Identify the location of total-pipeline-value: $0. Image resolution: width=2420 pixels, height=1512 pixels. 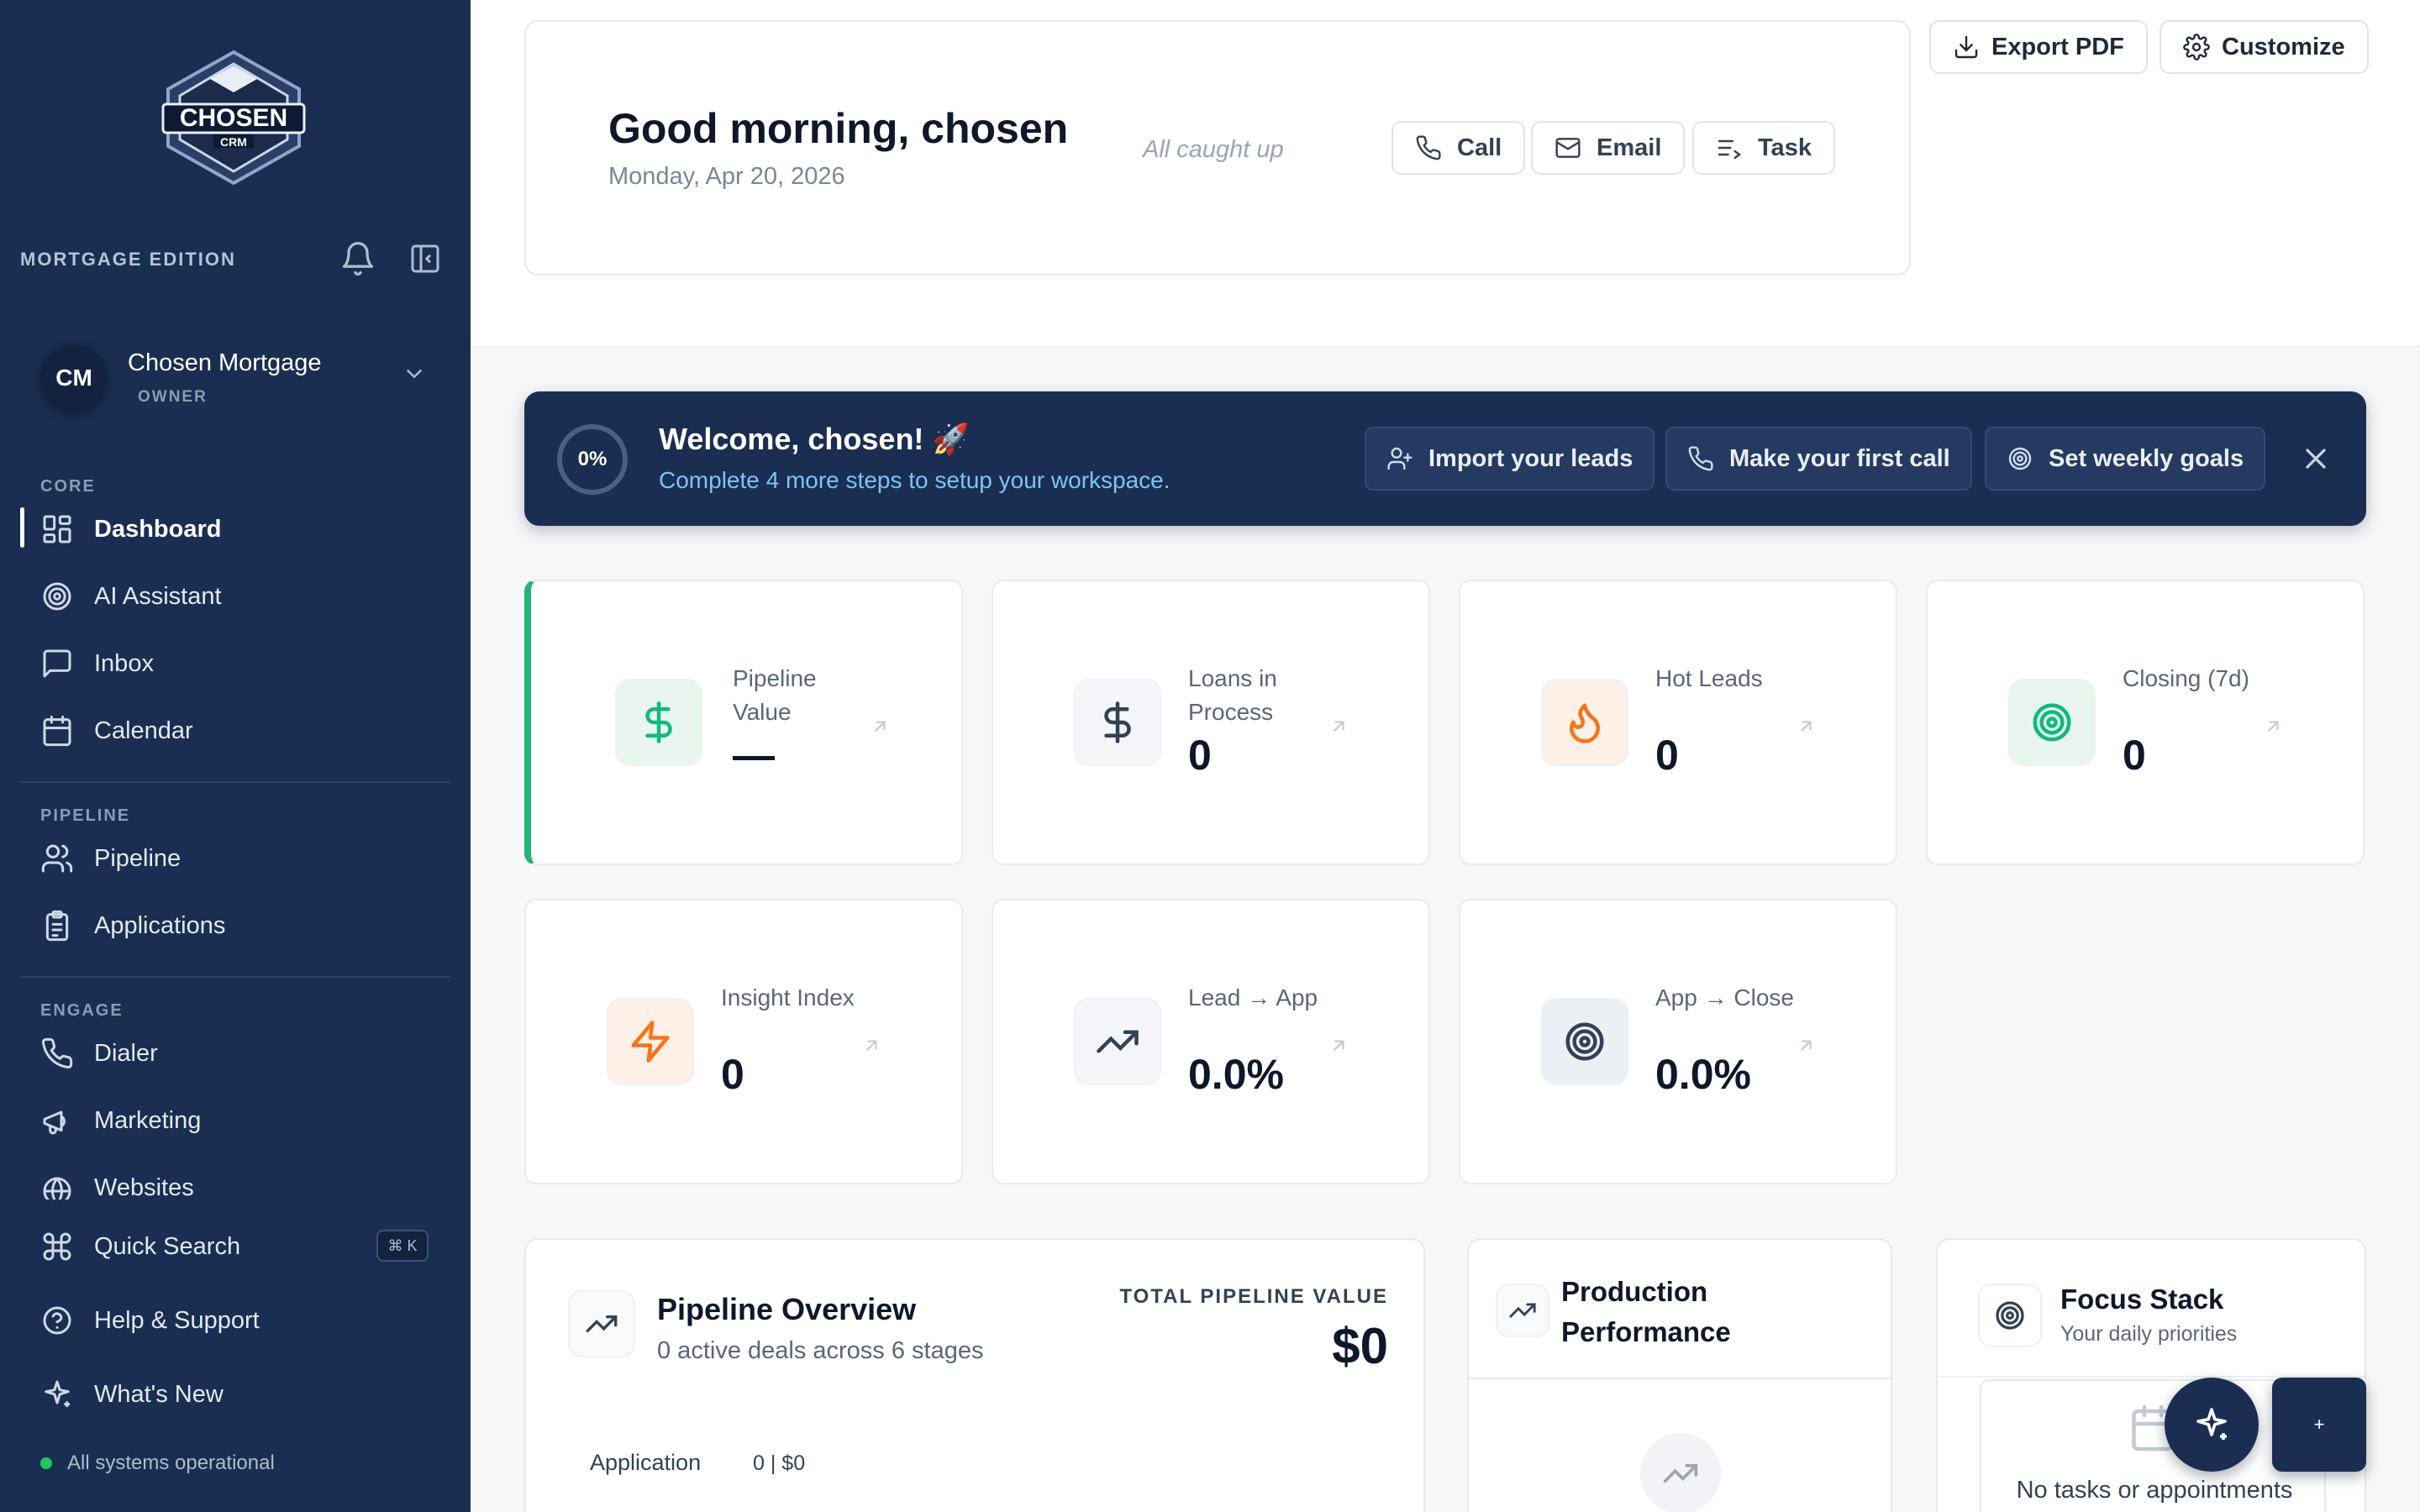
(1360, 1346).